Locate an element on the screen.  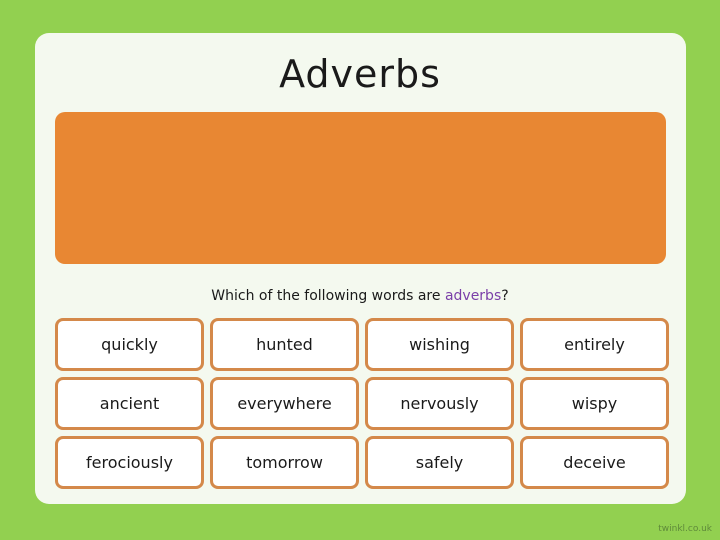
word-card: deceive is located at coordinates (594, 462).